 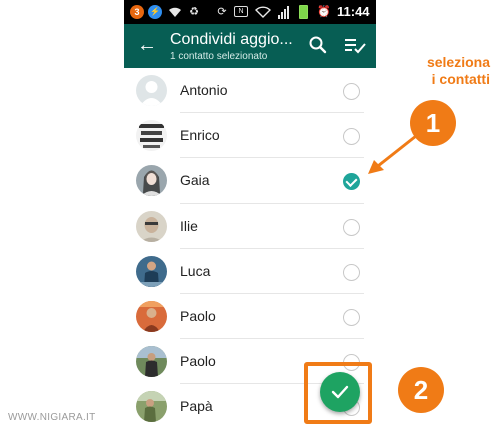 I want to click on contact-row: Enrico, so click(x=250, y=136).